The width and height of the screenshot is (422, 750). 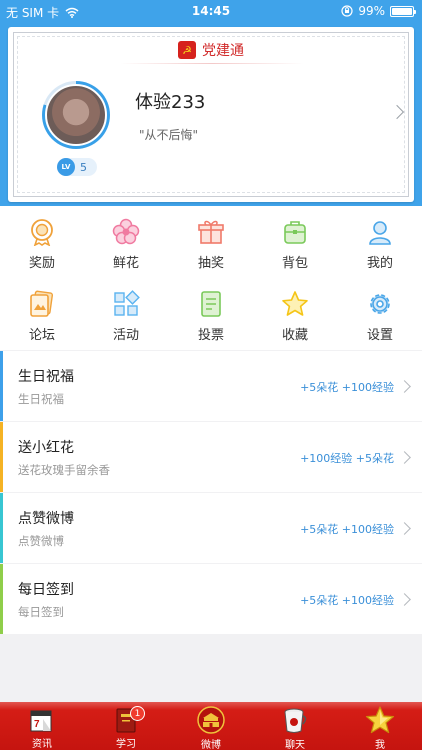 What do you see at coordinates (294, 335) in the screenshot?
I see `grid-label: 收藏` at bounding box center [294, 335].